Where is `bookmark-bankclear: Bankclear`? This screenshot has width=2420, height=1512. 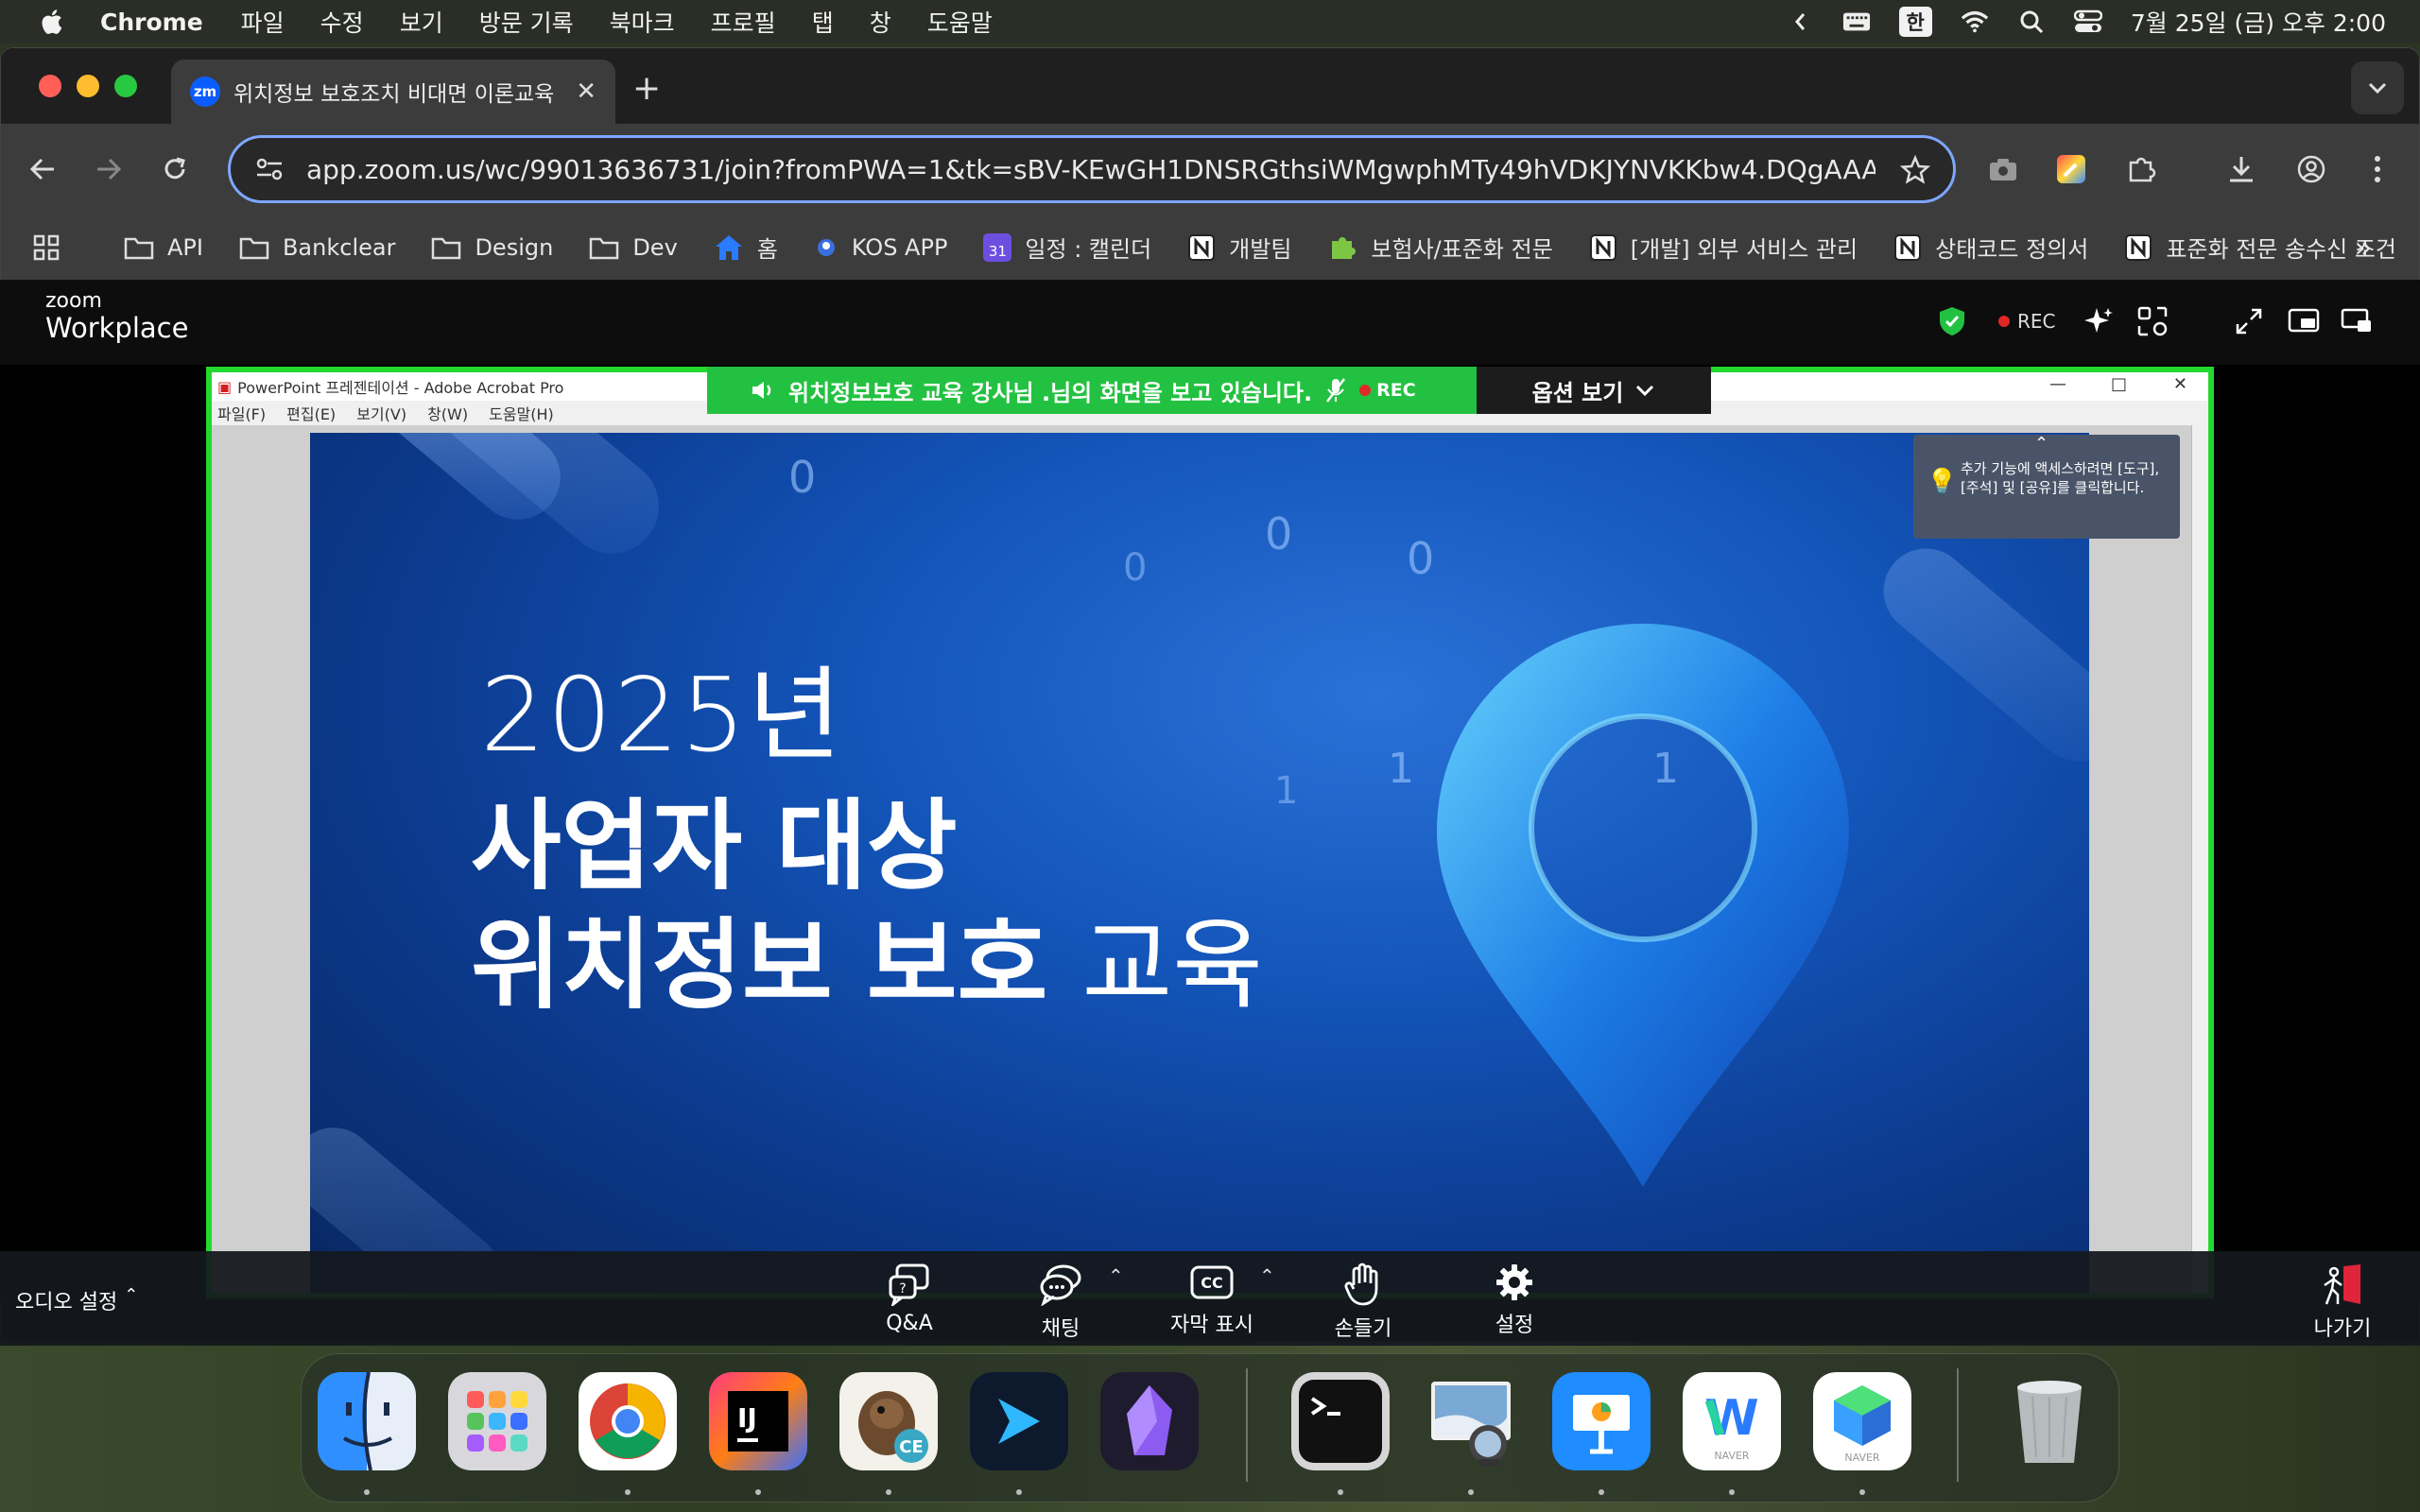 bookmark-bankclear: Bankclear is located at coordinates (317, 247).